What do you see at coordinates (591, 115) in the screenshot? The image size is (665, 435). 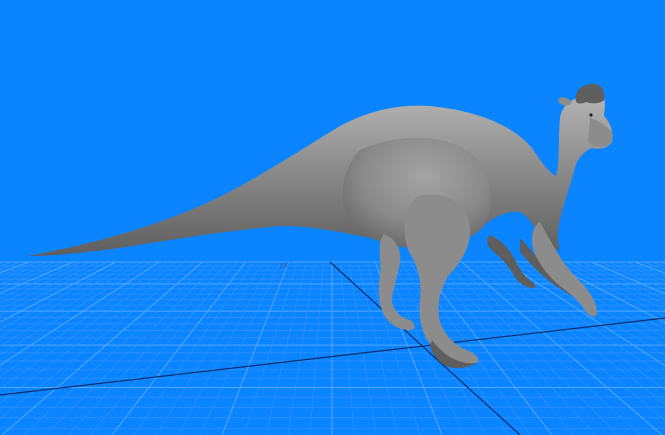 I see `eye` at bounding box center [591, 115].